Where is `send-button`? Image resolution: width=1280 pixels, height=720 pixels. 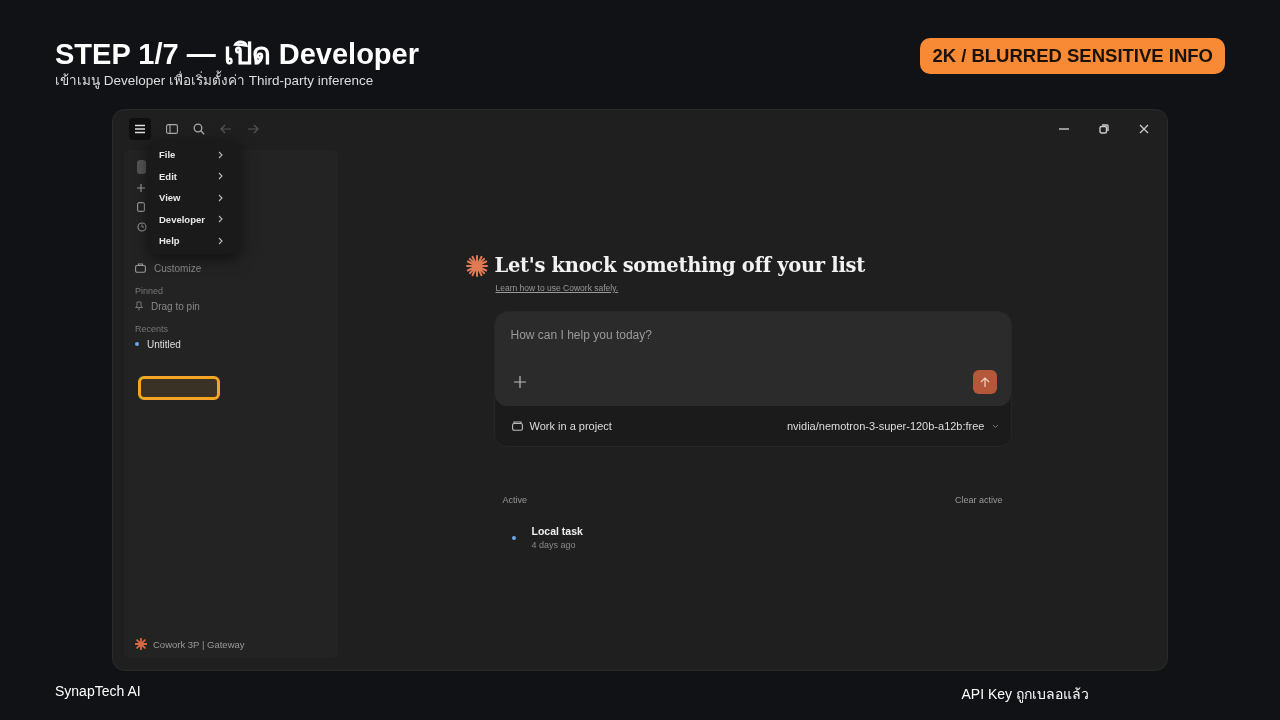
send-button is located at coordinates (984, 382).